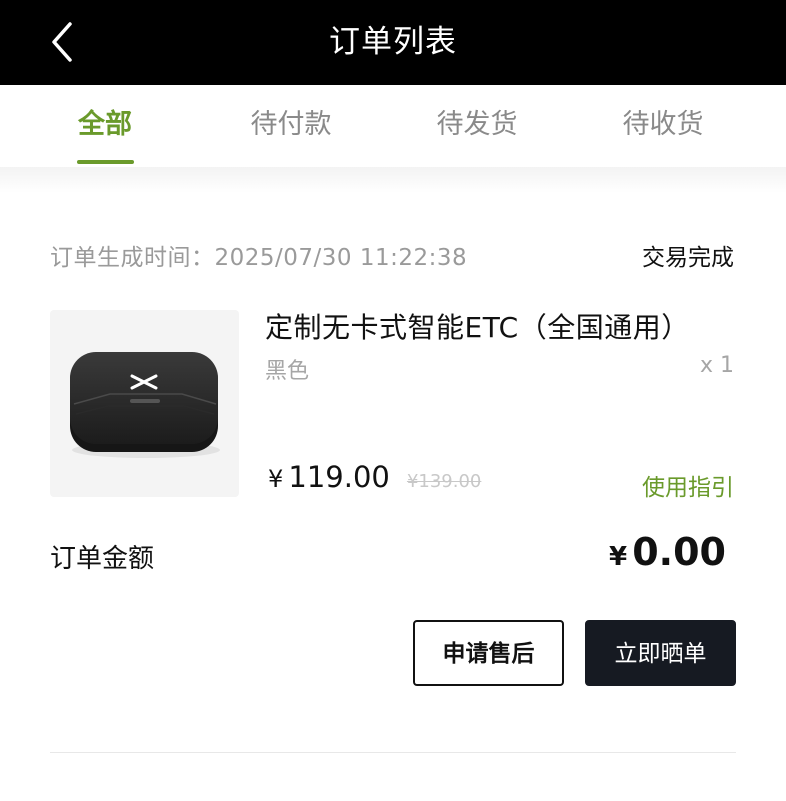 The height and width of the screenshot is (801, 786). I want to click on tab-pending-shipment: 待发货, so click(477, 126).